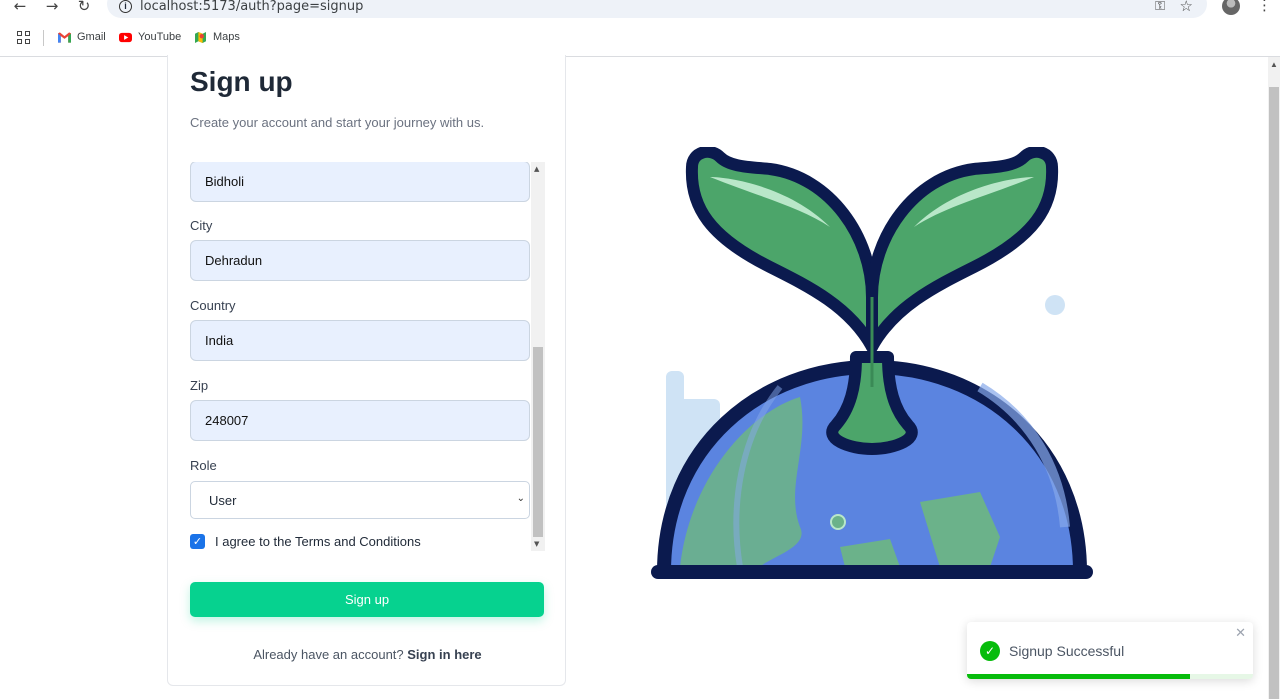 This screenshot has height=699, width=1280. Describe the element at coordinates (1186, 7) in the screenshot. I see `bookmark-star-icon: ☆` at that location.